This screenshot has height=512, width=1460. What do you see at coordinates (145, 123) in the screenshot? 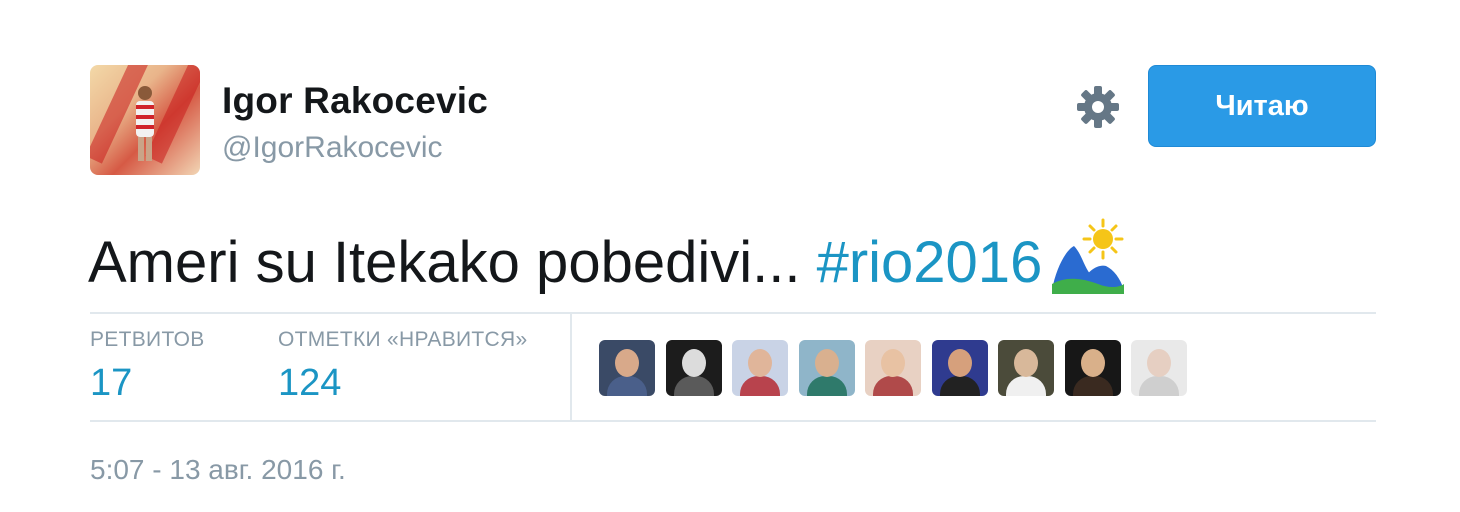
I see `avatar-figure` at bounding box center [145, 123].